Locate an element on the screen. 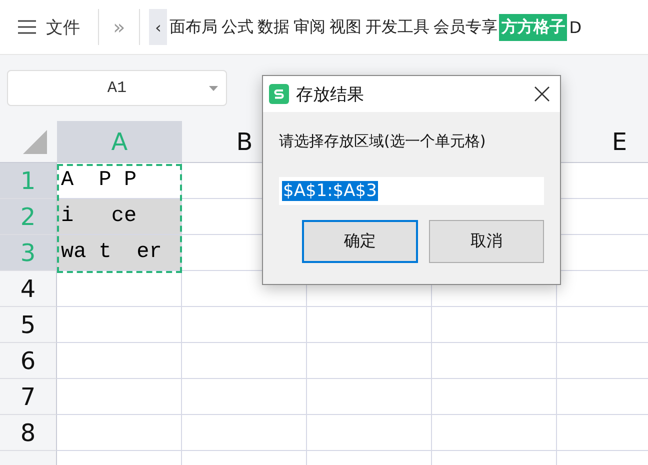 The width and height of the screenshot is (648, 465). ribbon-tab: 审阅 is located at coordinates (309, 27).